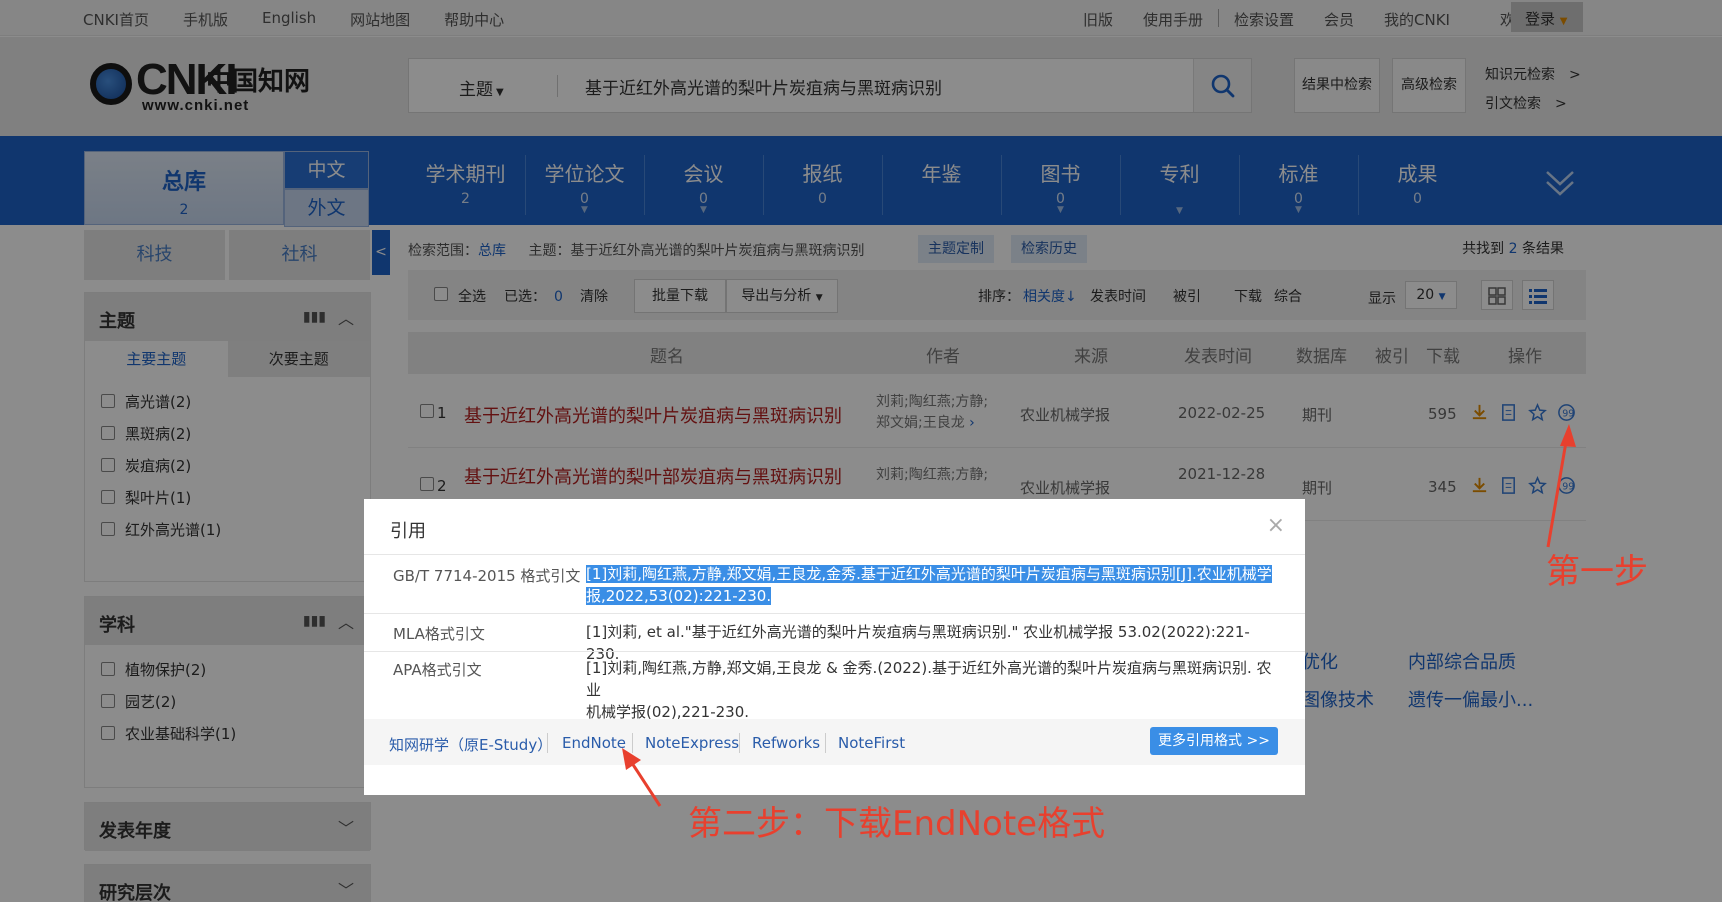  Describe the element at coordinates (897, 824) in the screenshot. I see `step2-annotation: 第二步：下载EndNote格式` at that location.